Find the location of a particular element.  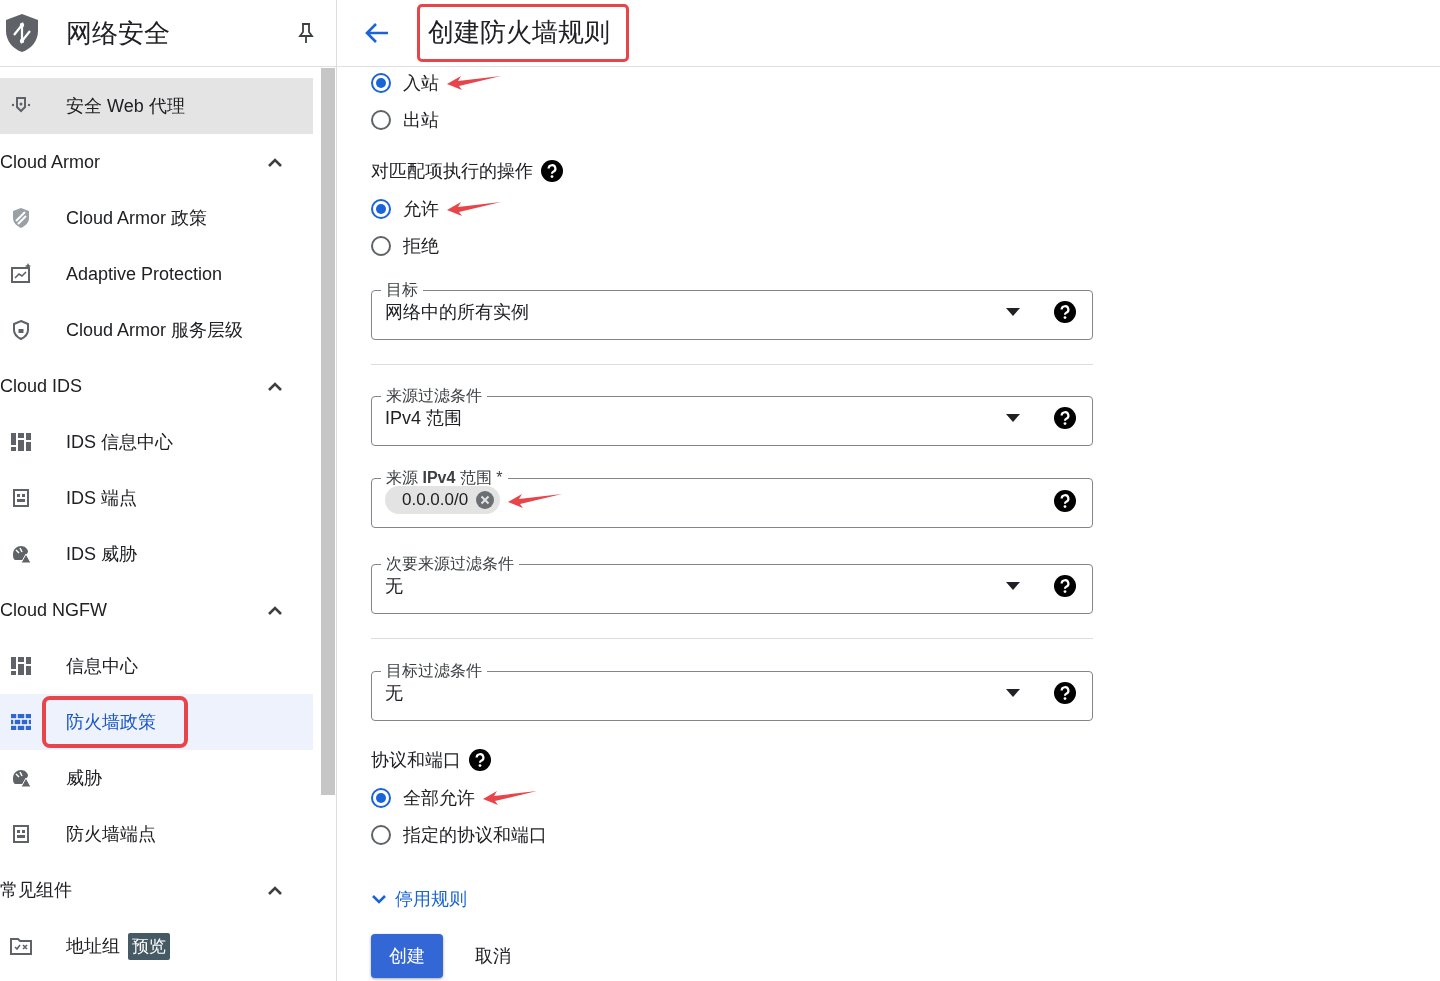

field-value: 网络中的所有实例 is located at coordinates (457, 312).